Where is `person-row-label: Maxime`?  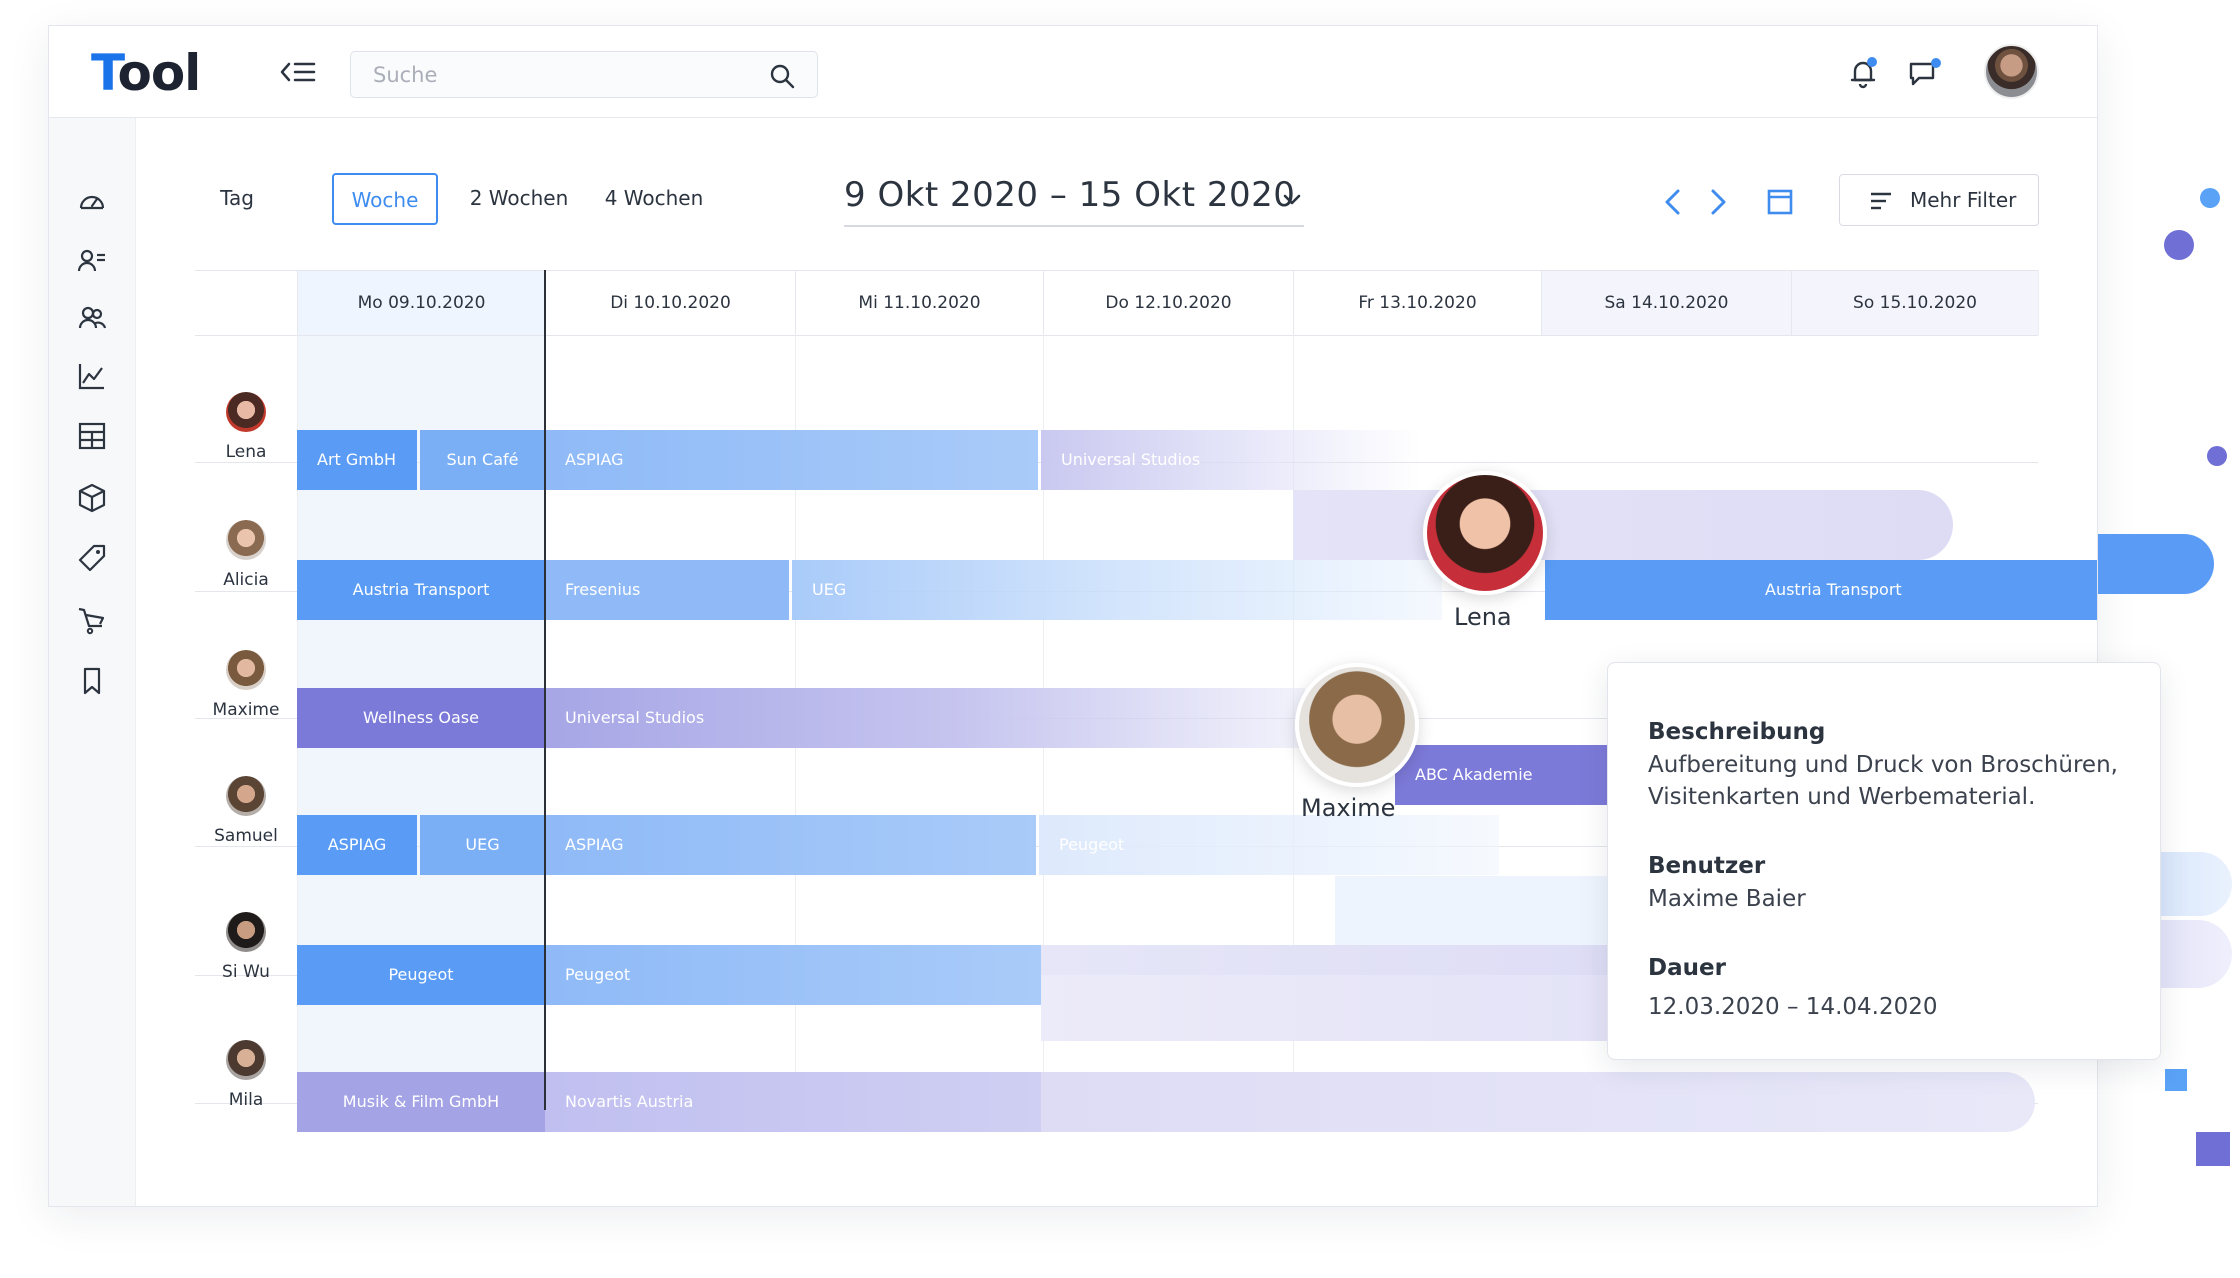
person-row-label: Maxime is located at coordinates (246, 685).